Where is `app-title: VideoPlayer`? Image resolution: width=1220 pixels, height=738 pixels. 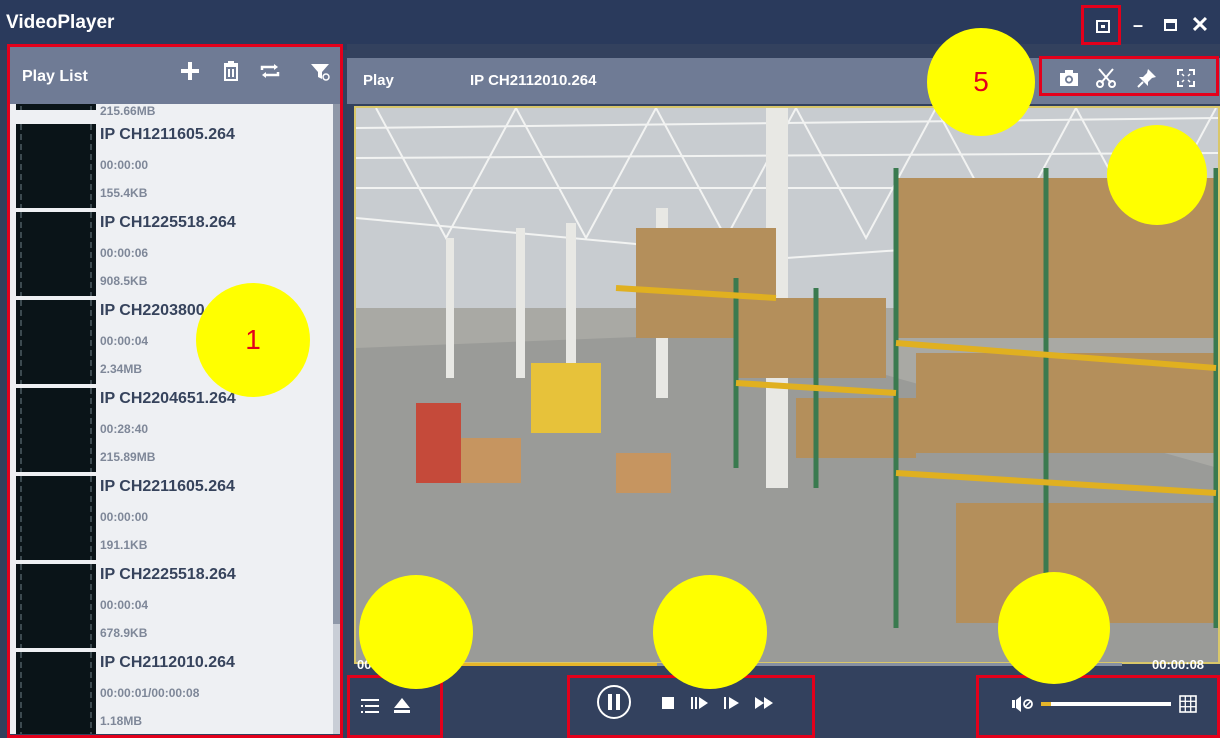 app-title: VideoPlayer is located at coordinates (60, 22).